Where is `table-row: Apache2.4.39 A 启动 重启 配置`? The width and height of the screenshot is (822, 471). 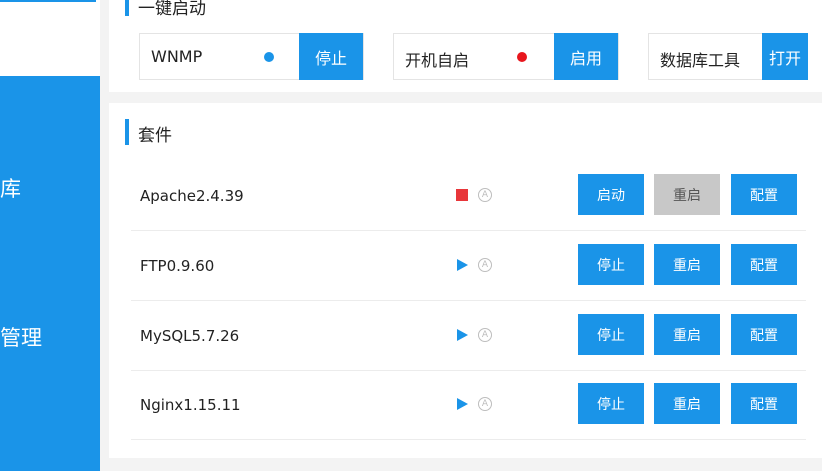
table-row: Apache2.4.39 A 启动 重启 配置 is located at coordinates (468, 196).